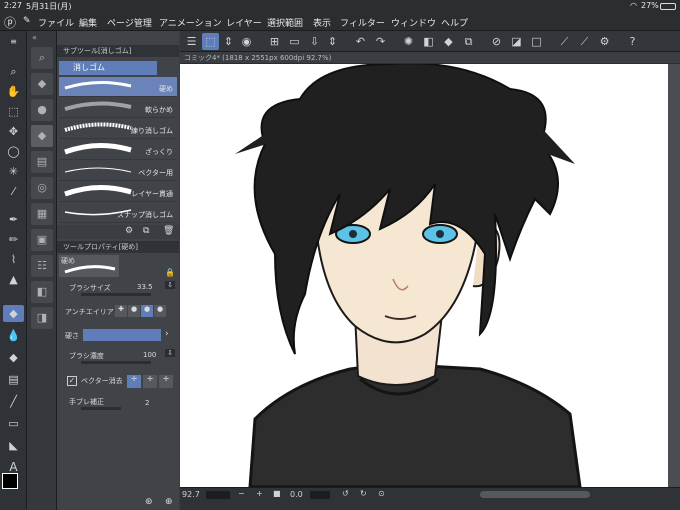  I want to click on menu-filter: フィルター, so click(362, 22).